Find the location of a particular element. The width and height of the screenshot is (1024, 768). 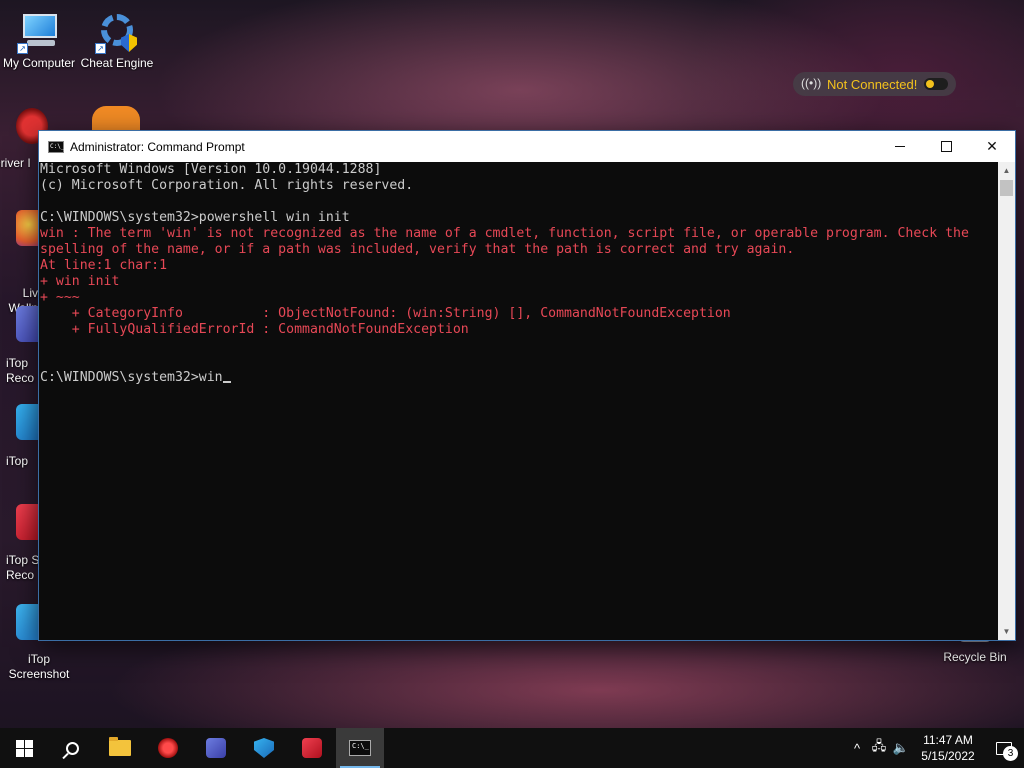

desktop-icon-driver-booster: Driver I is located at coordinates (19, 163).